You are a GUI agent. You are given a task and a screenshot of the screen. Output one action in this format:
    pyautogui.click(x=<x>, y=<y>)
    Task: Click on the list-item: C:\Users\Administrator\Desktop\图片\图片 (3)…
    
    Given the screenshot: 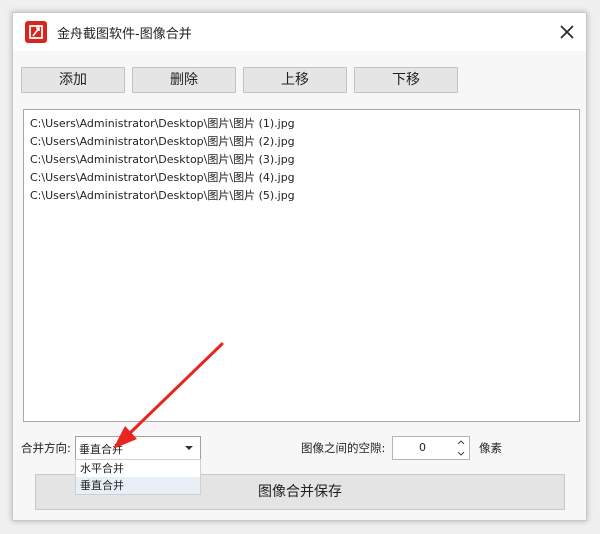 What is the action you would take?
    pyautogui.click(x=162, y=159)
    